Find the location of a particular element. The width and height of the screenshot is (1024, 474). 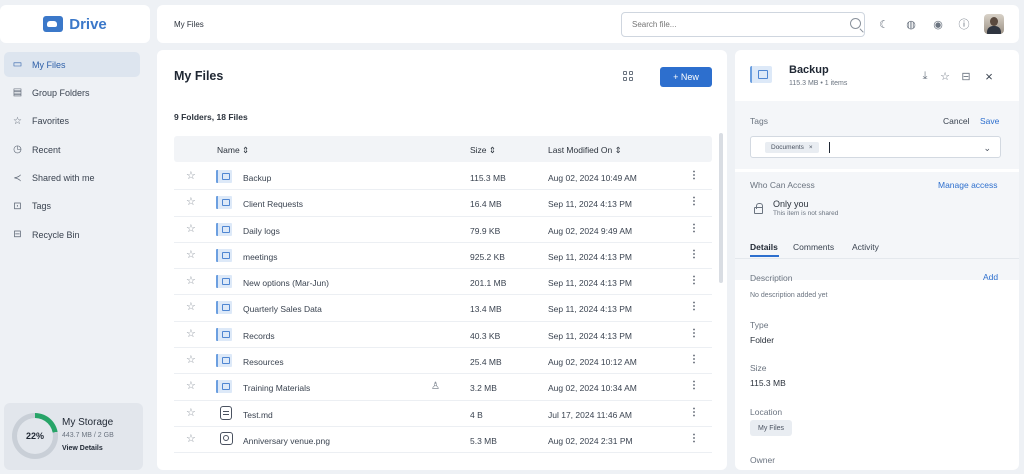

file-name: Resources is located at coordinates (263, 362).